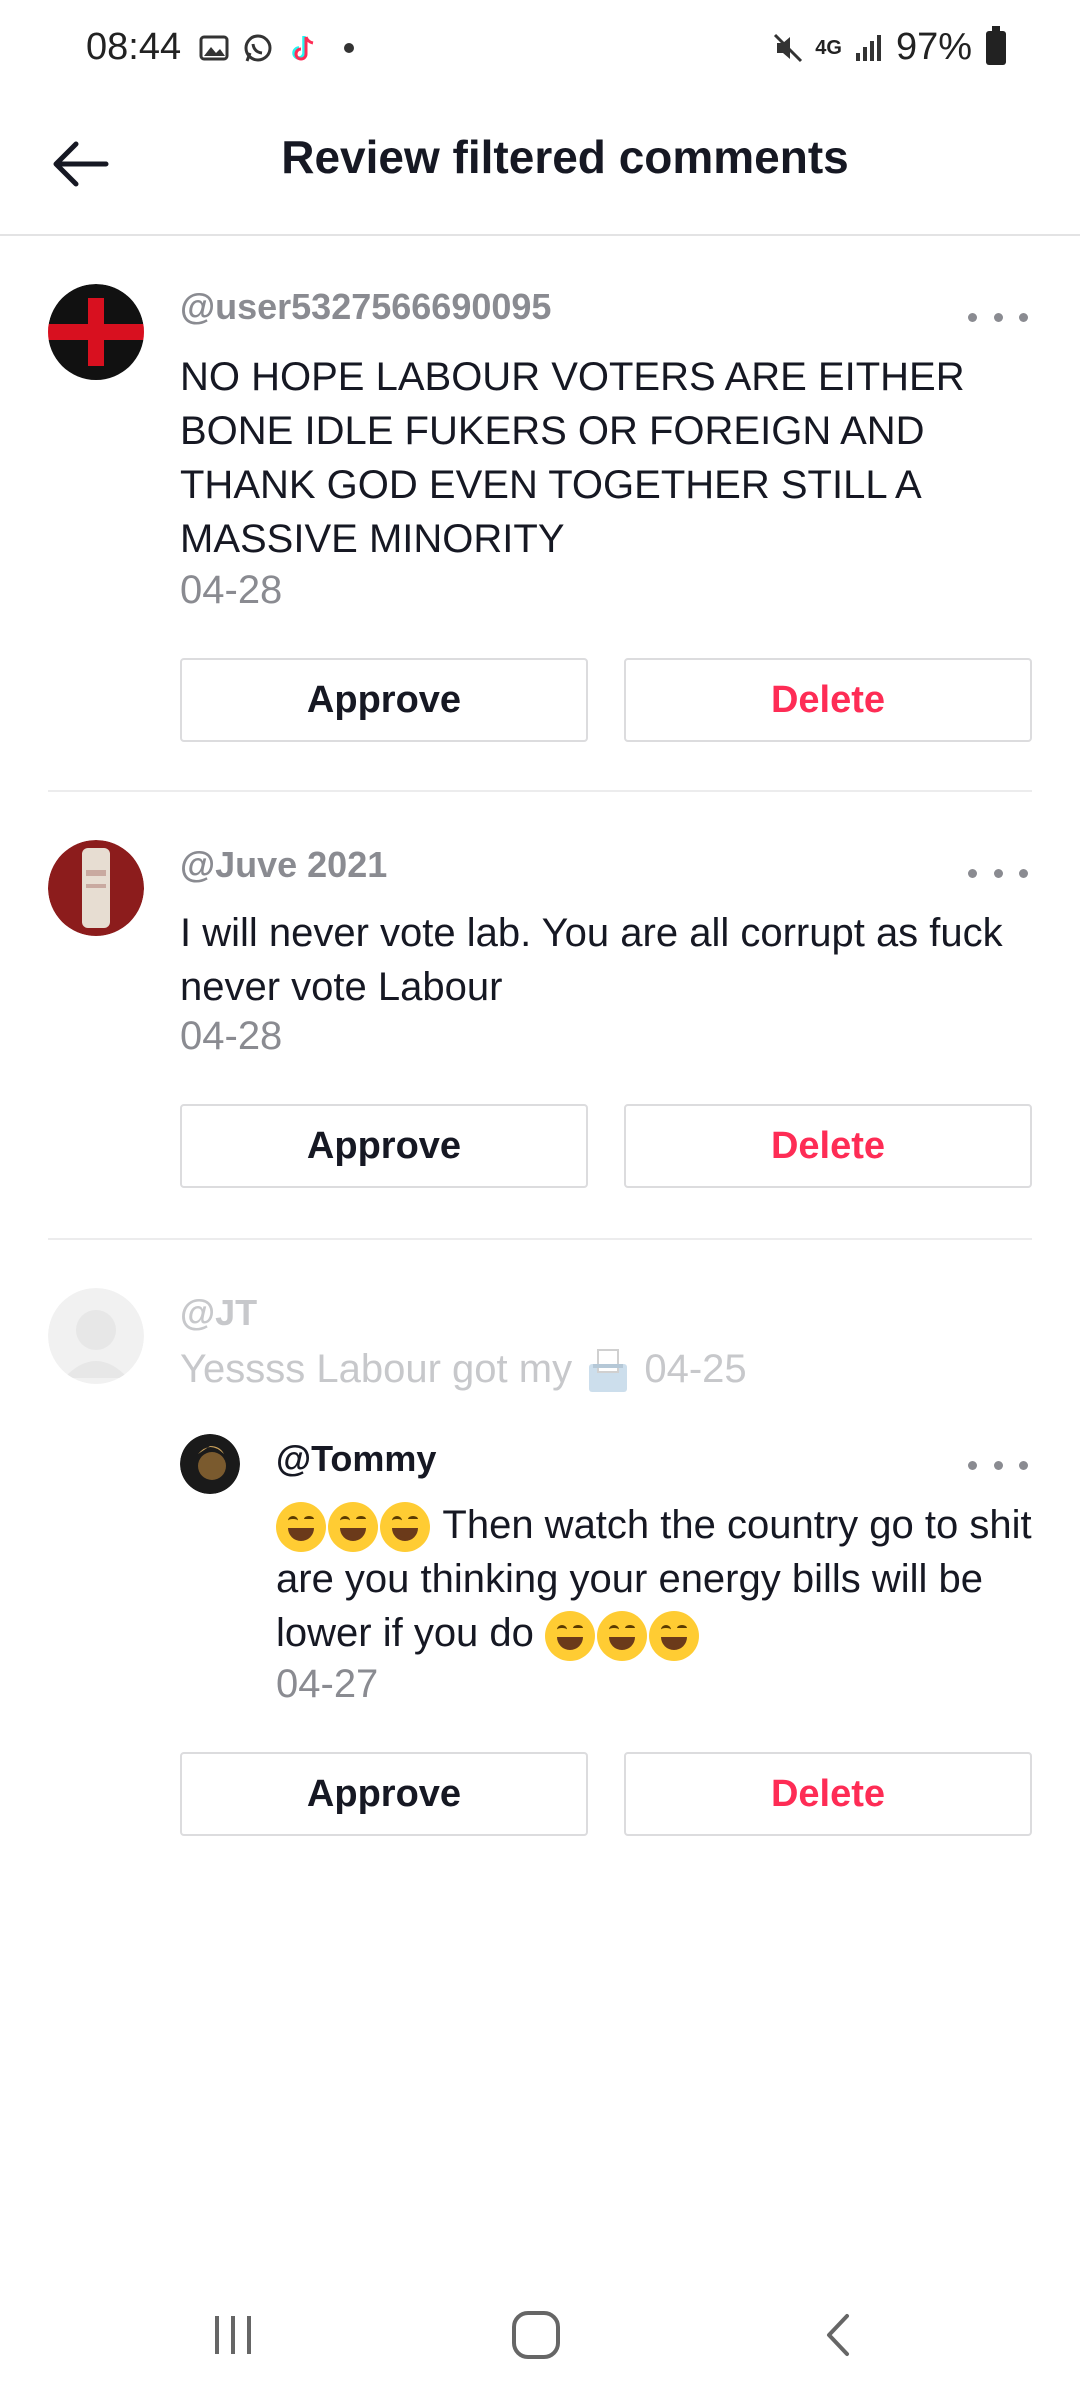 The width and height of the screenshot is (1080, 2400). Describe the element at coordinates (258, 48) in the screenshot. I see `whatsapp-icon` at that location.